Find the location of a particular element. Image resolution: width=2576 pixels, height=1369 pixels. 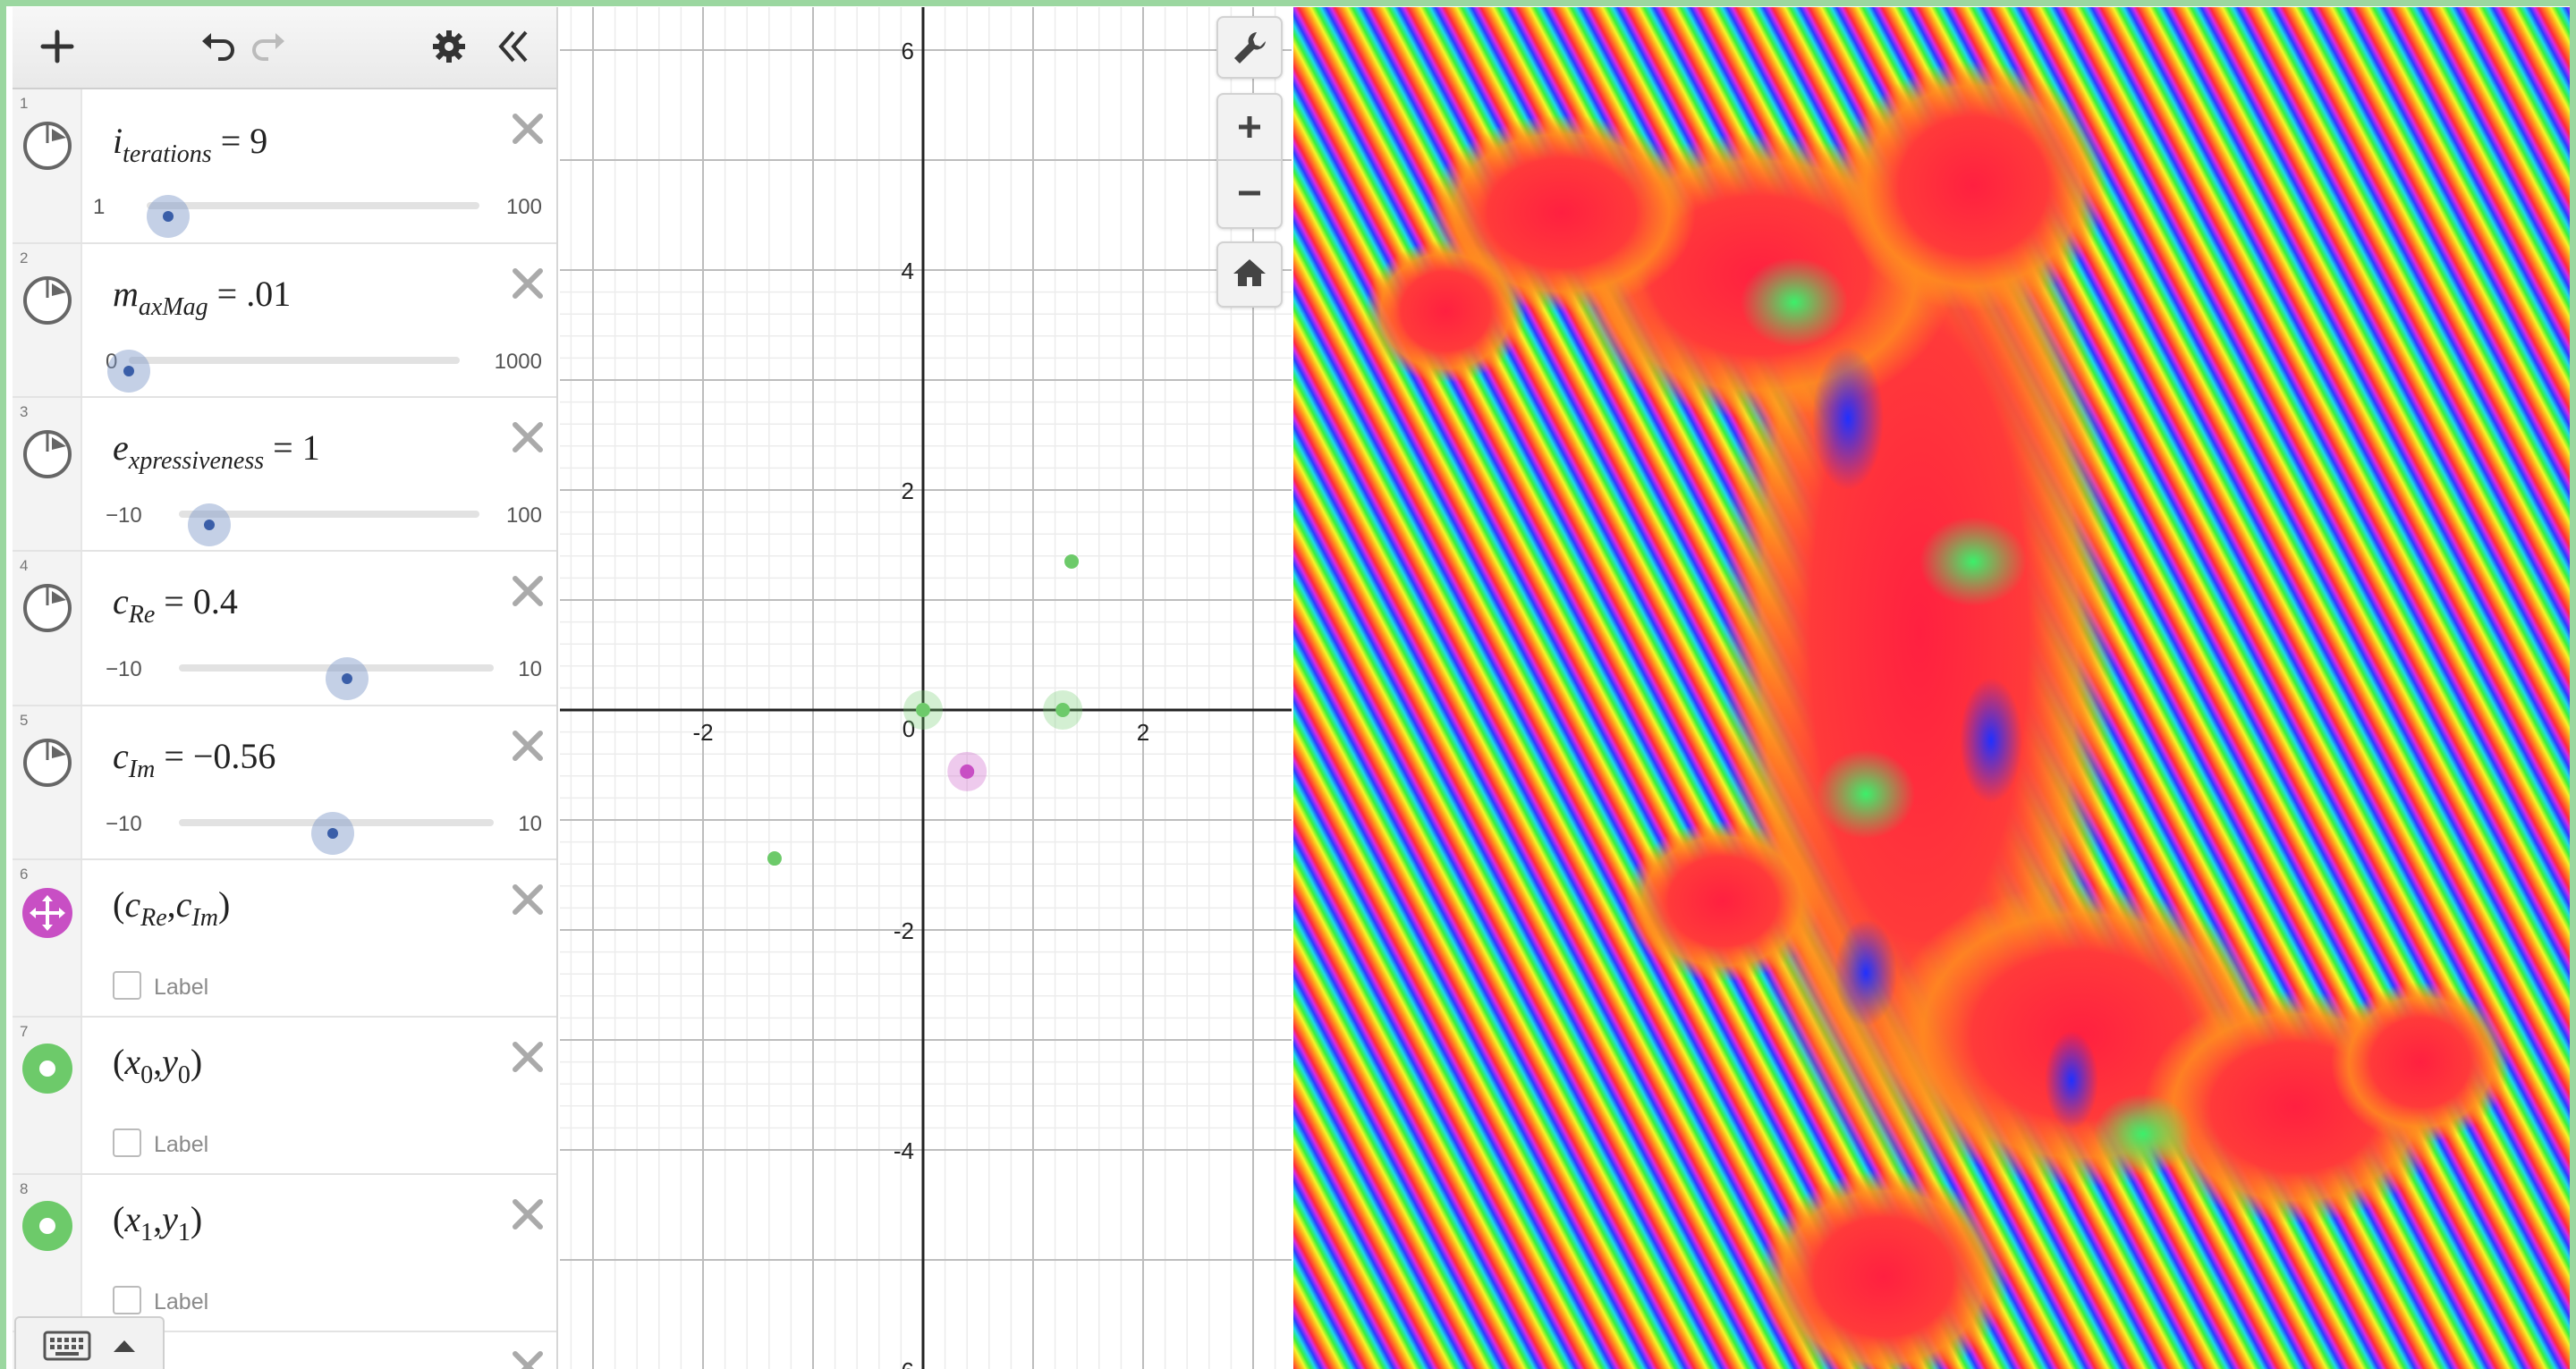

settings-button is located at coordinates (449, 47).